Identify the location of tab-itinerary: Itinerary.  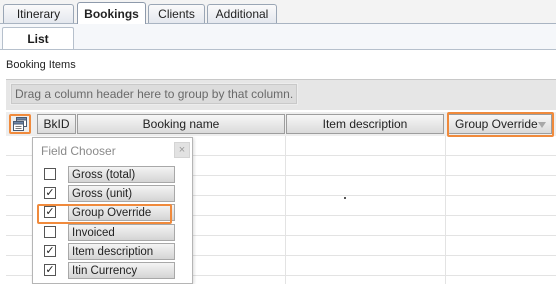
(38, 13).